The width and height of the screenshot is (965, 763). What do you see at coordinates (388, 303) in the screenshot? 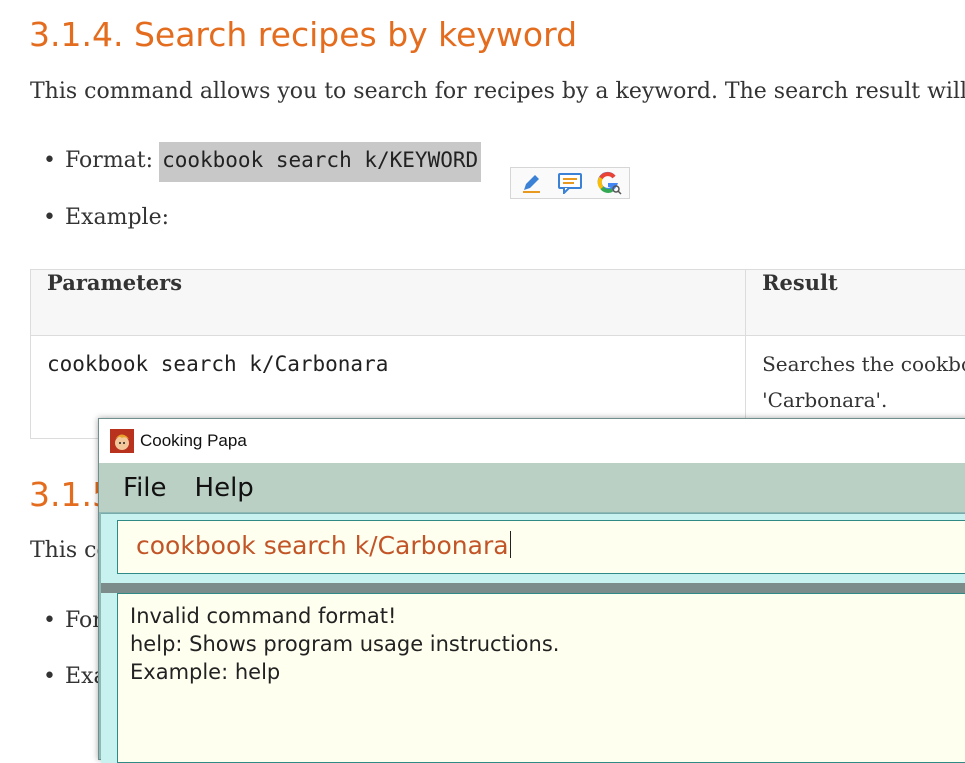
I see `table-header-parameters: Parameters` at bounding box center [388, 303].